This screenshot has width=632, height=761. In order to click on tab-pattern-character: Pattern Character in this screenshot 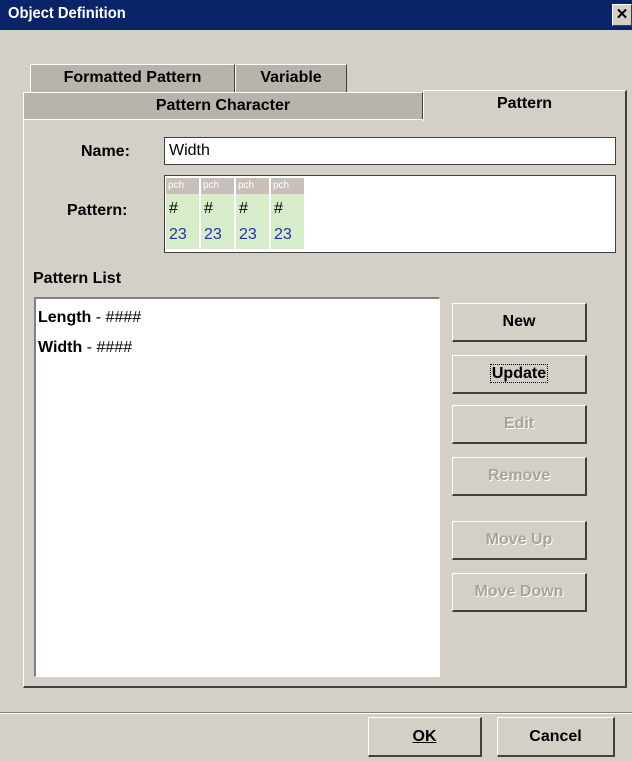, I will do `click(223, 106)`.